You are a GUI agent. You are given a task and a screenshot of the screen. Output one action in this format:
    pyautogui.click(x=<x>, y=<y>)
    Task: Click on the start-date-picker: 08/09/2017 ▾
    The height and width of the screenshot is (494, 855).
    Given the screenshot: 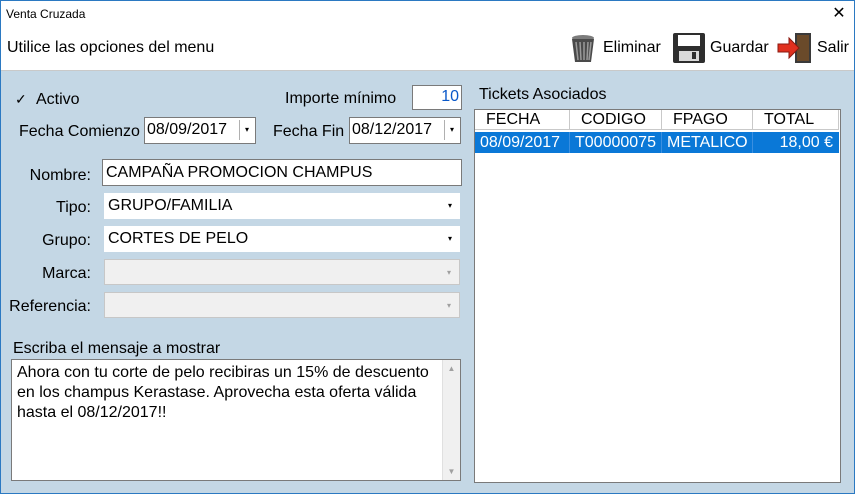 What is the action you would take?
    pyautogui.click(x=200, y=130)
    